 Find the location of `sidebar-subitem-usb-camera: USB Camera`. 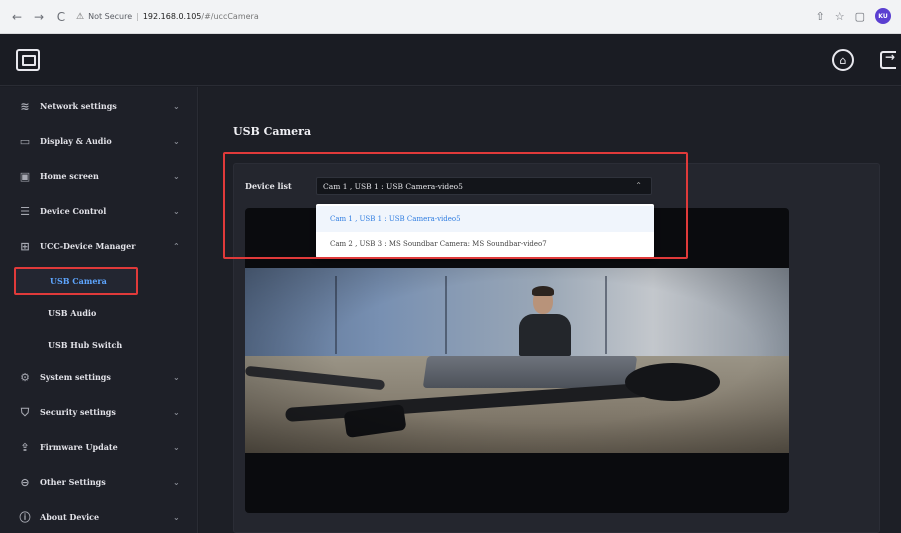

sidebar-subitem-usb-camera: USB Camera is located at coordinates (76, 281).